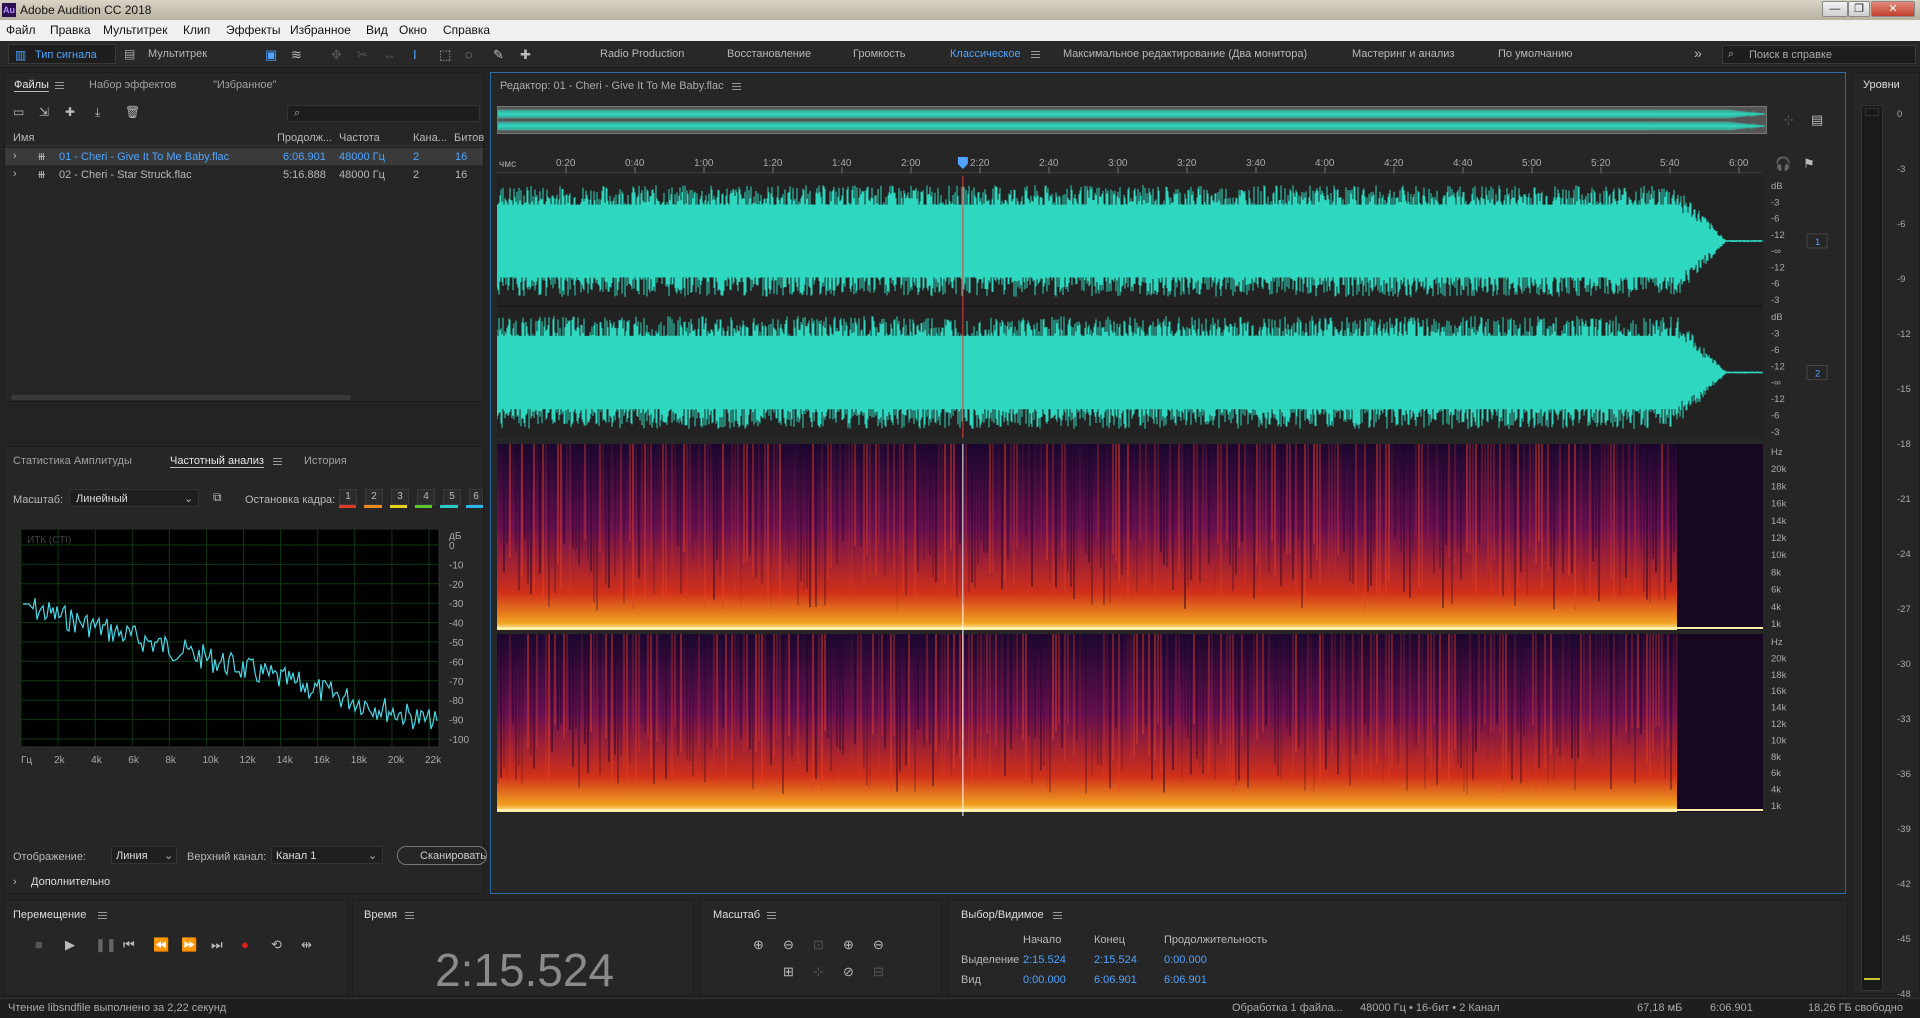 Image resolution: width=1920 pixels, height=1018 pixels. I want to click on zoom-in-point-icon: ⊹, so click(818, 971).